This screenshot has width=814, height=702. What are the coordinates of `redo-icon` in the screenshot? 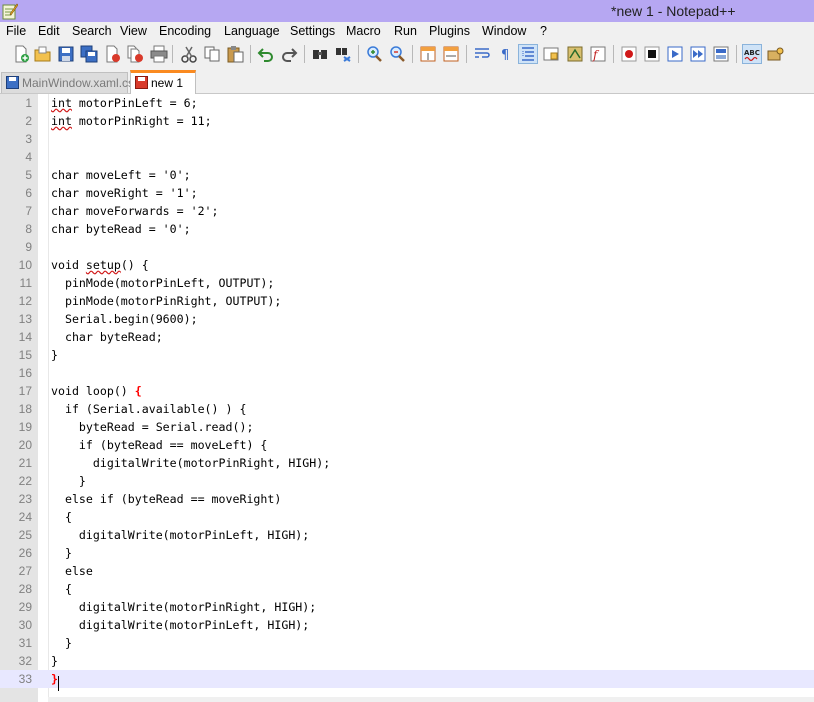 It's located at (289, 54).